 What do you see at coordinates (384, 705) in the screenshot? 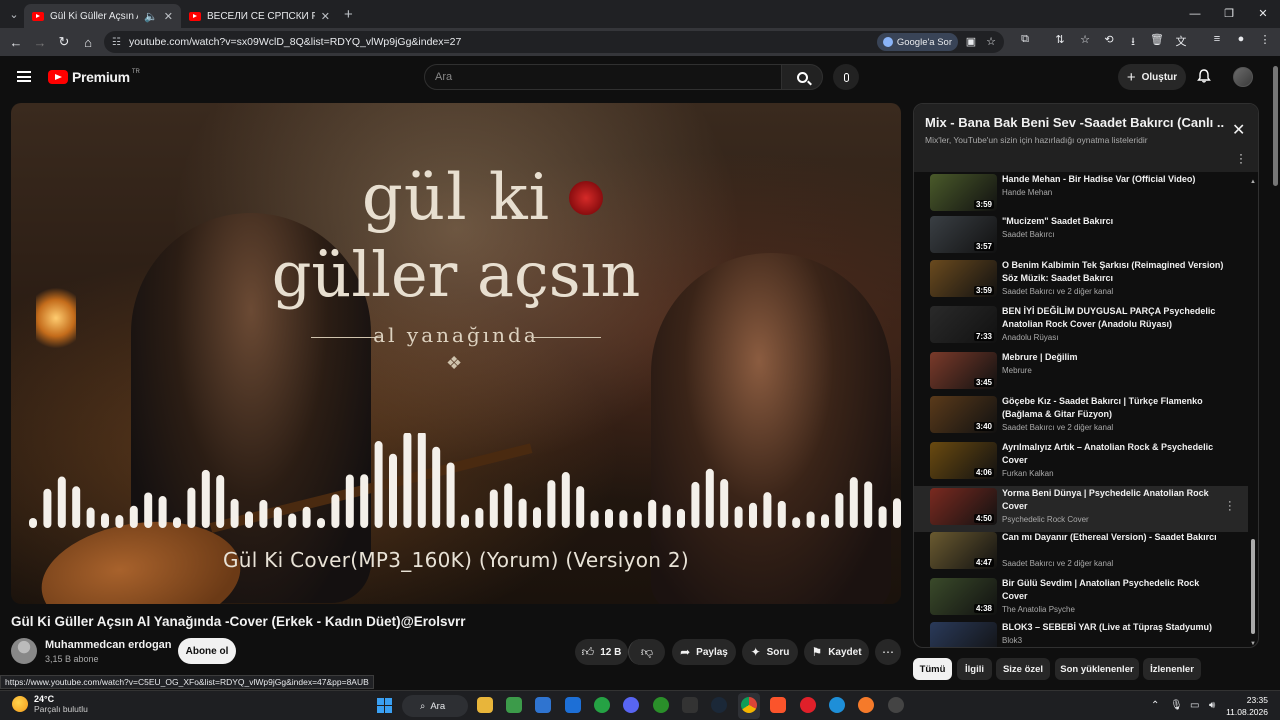
I see `start-icon` at bounding box center [384, 705].